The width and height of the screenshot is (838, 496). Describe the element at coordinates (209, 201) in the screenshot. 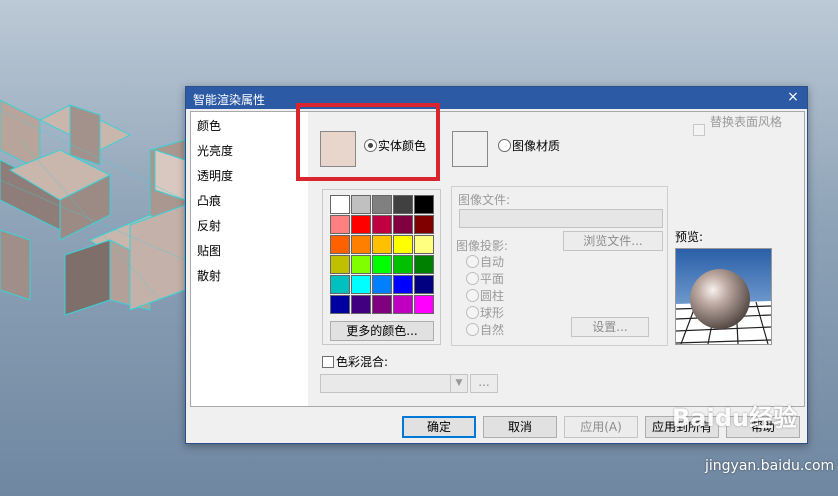

I see `nav-item-bump: 凸痕` at that location.